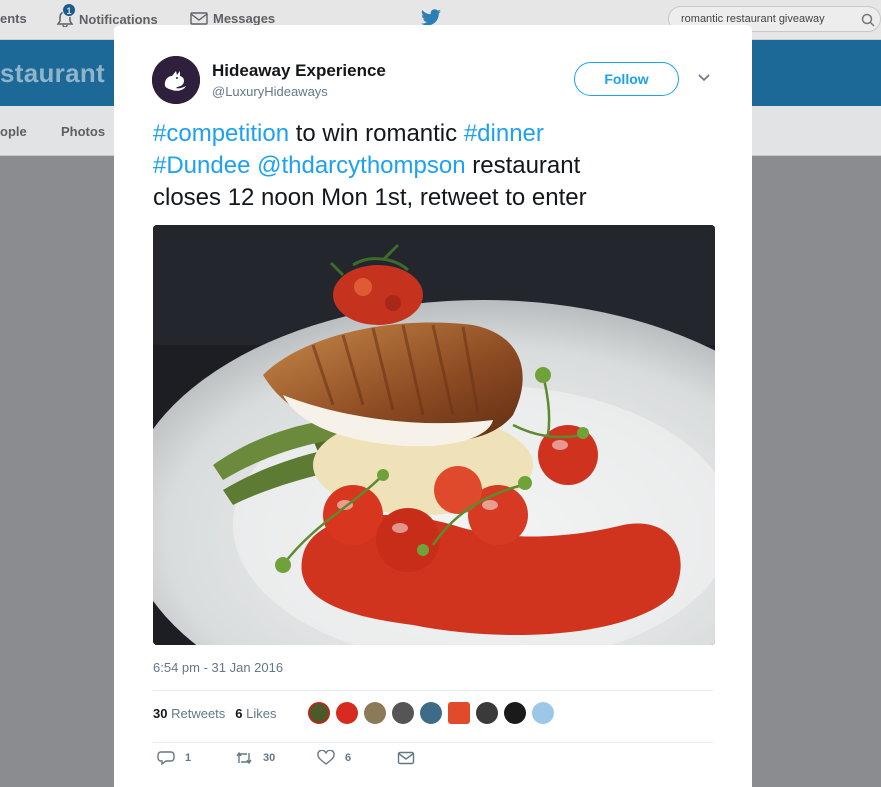  What do you see at coordinates (504, 133) in the screenshot?
I see `hashtag-dinner: #dinner` at bounding box center [504, 133].